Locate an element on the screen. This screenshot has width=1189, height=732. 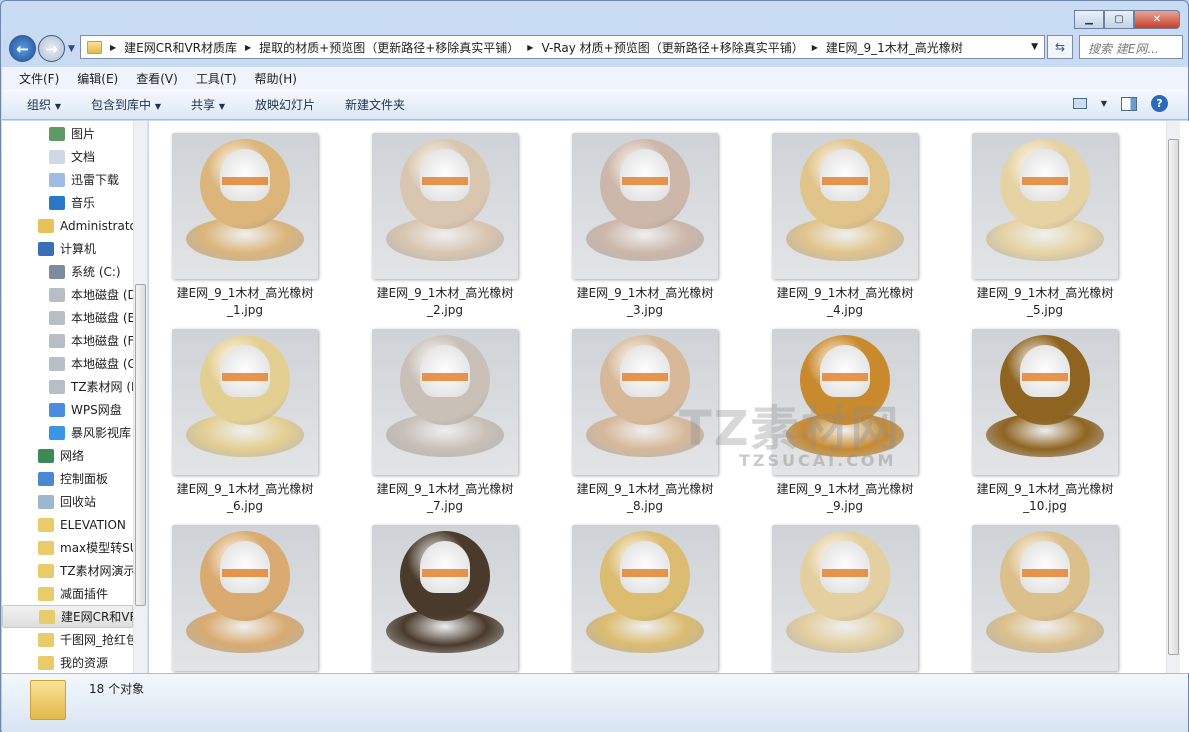
nav-item: Administrator is located at coordinates (72, 225).